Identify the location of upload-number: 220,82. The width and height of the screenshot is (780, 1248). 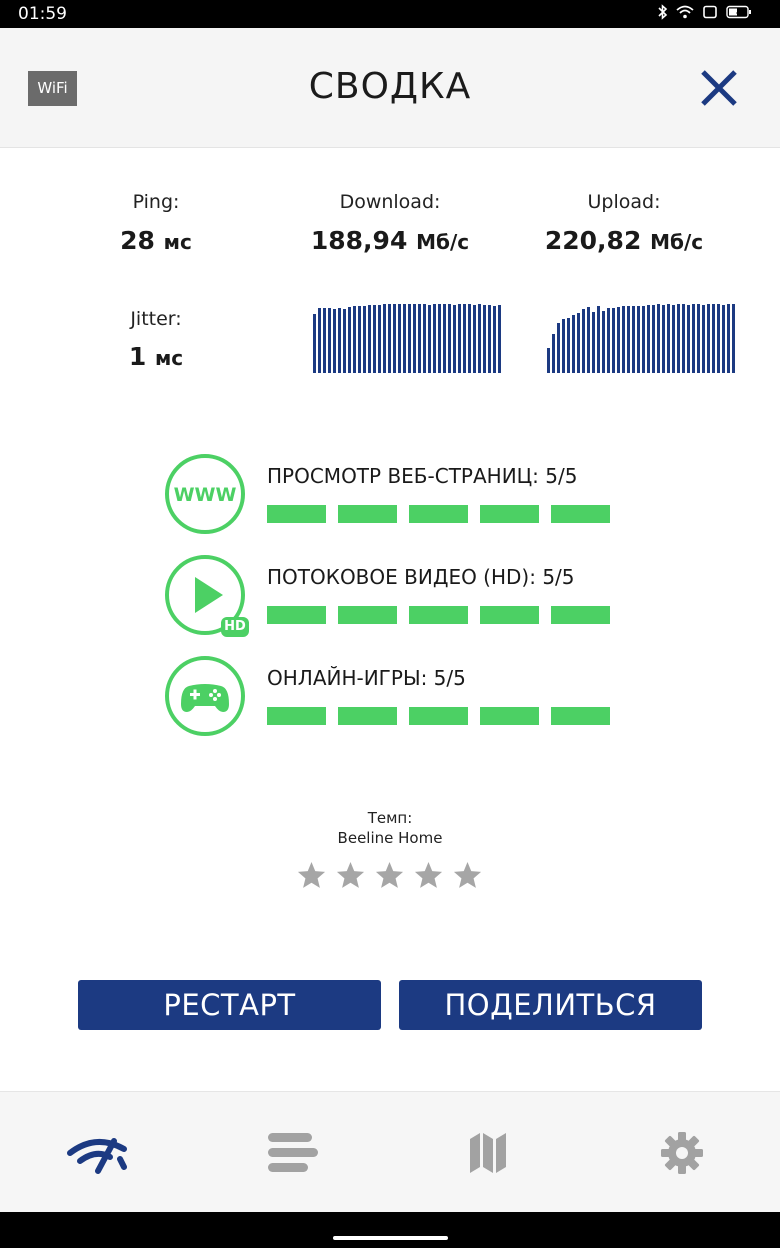
(593, 240).